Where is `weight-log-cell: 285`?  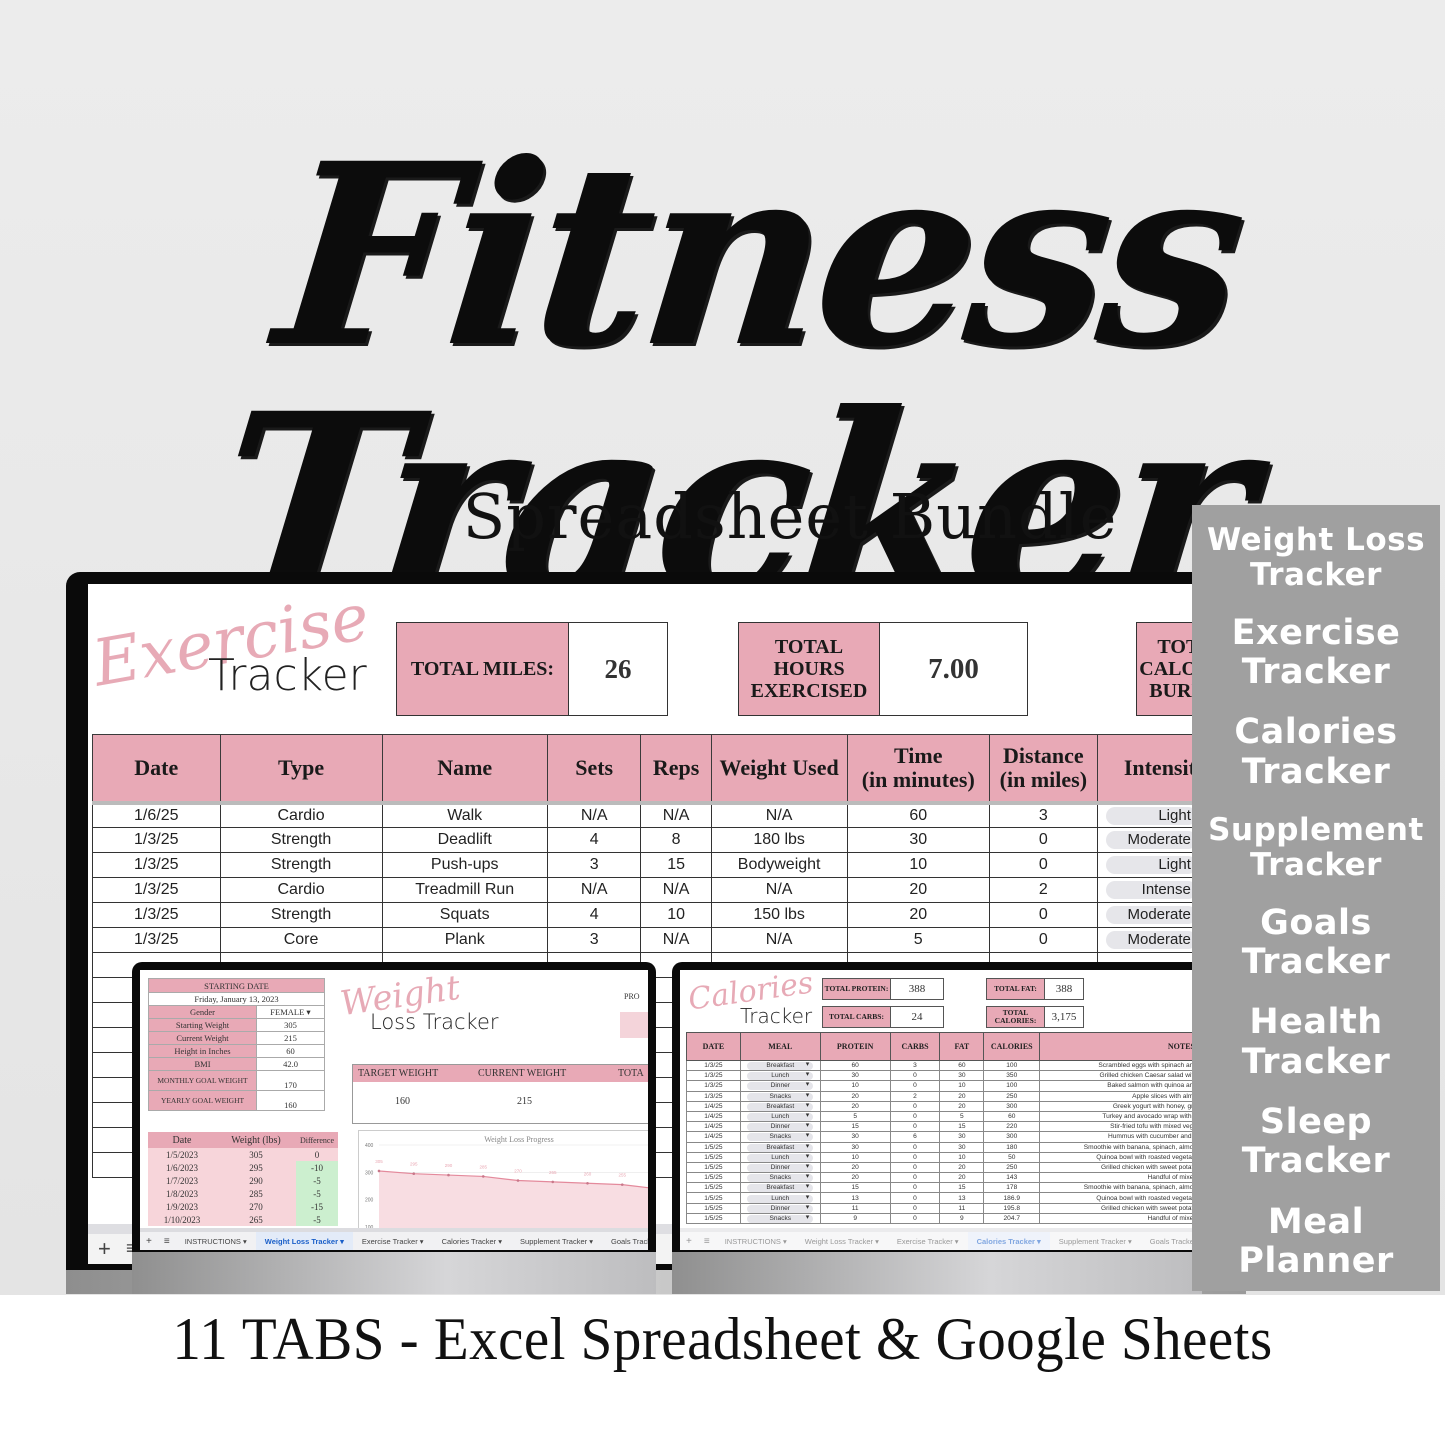 weight-log-cell: 285 is located at coordinates (256, 1193).